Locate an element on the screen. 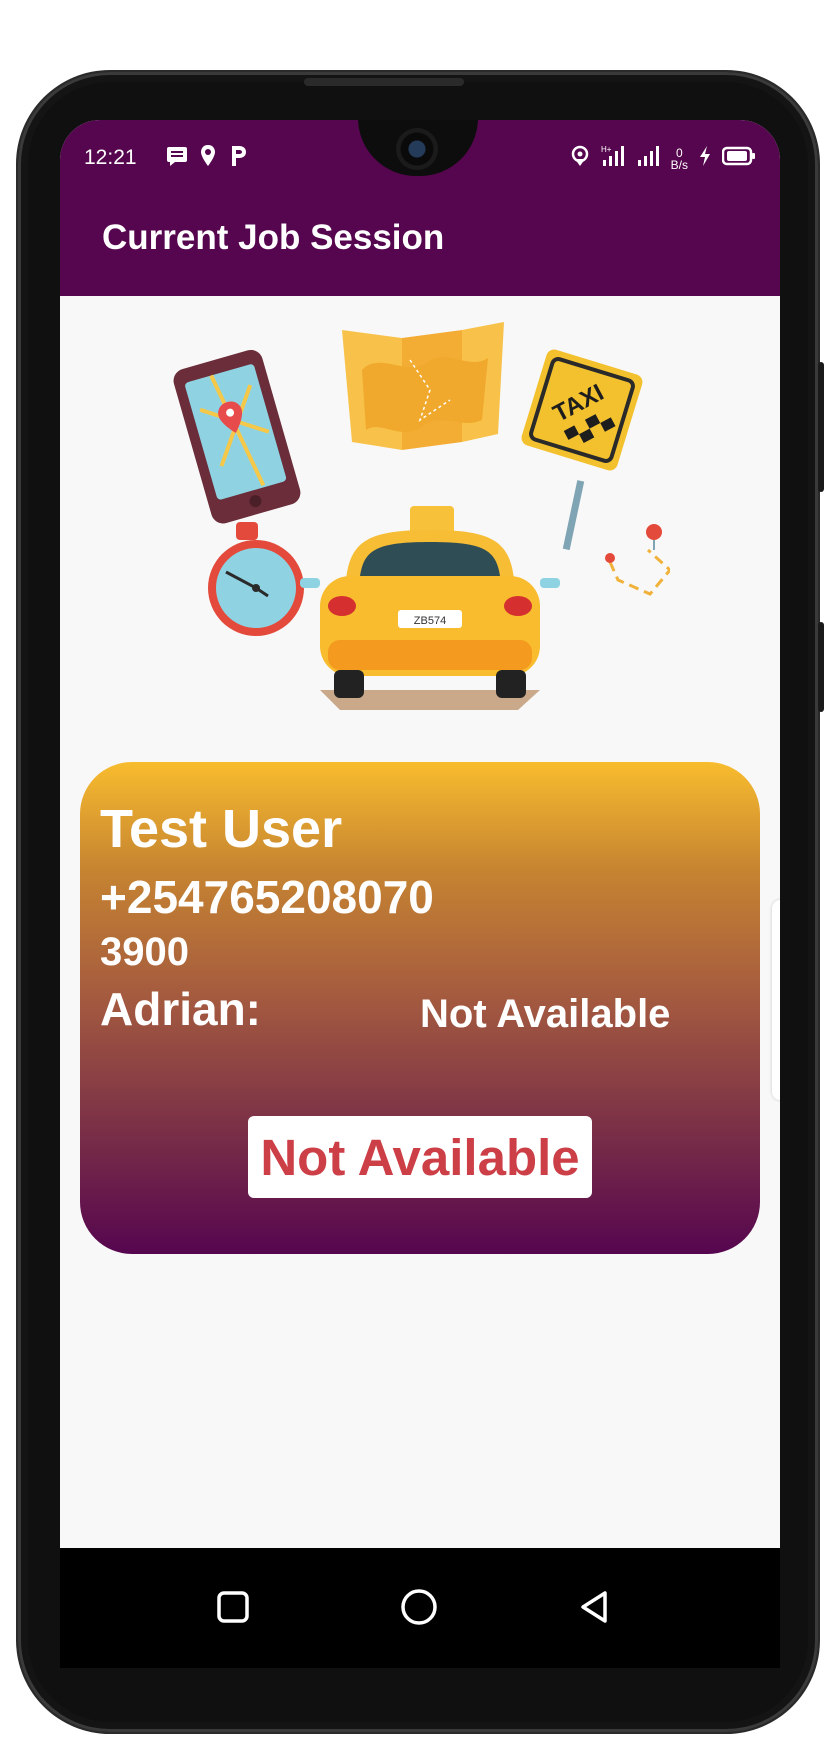  status-time: 12:21 is located at coordinates (110, 157).